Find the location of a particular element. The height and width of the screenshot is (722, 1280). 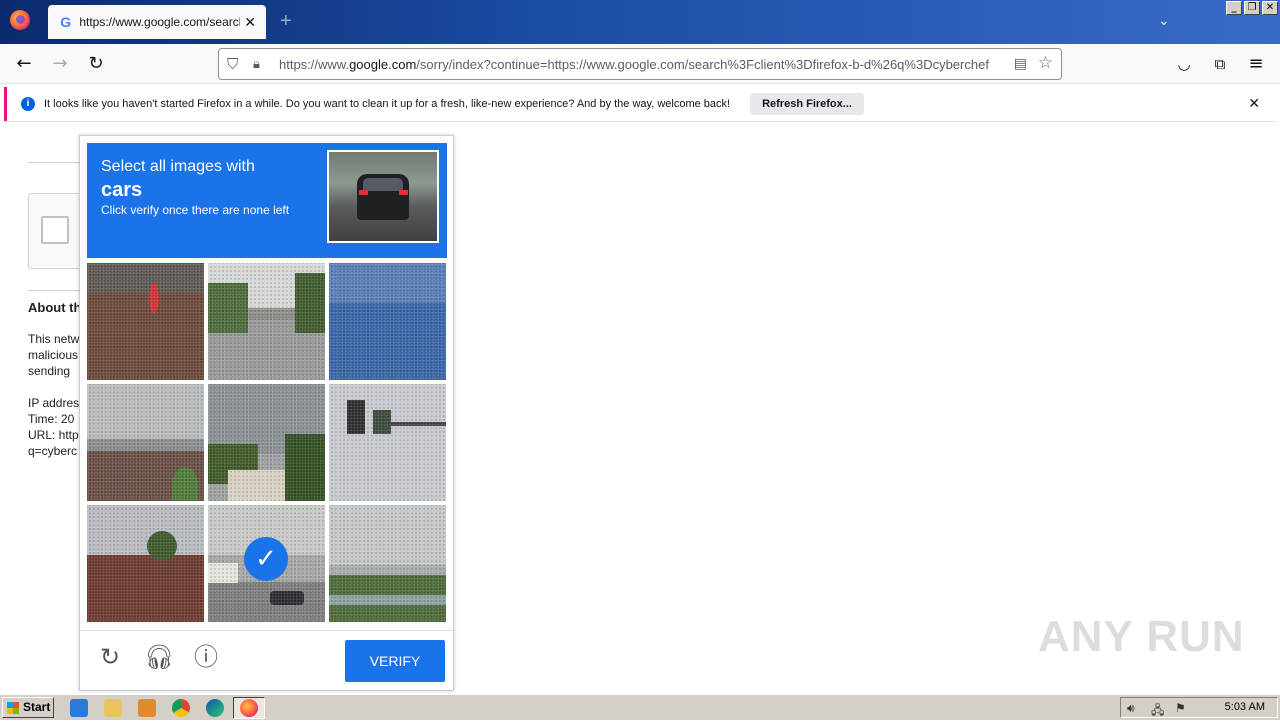

action-center-flag-icon: ⚑ is located at coordinates (1180, 708).